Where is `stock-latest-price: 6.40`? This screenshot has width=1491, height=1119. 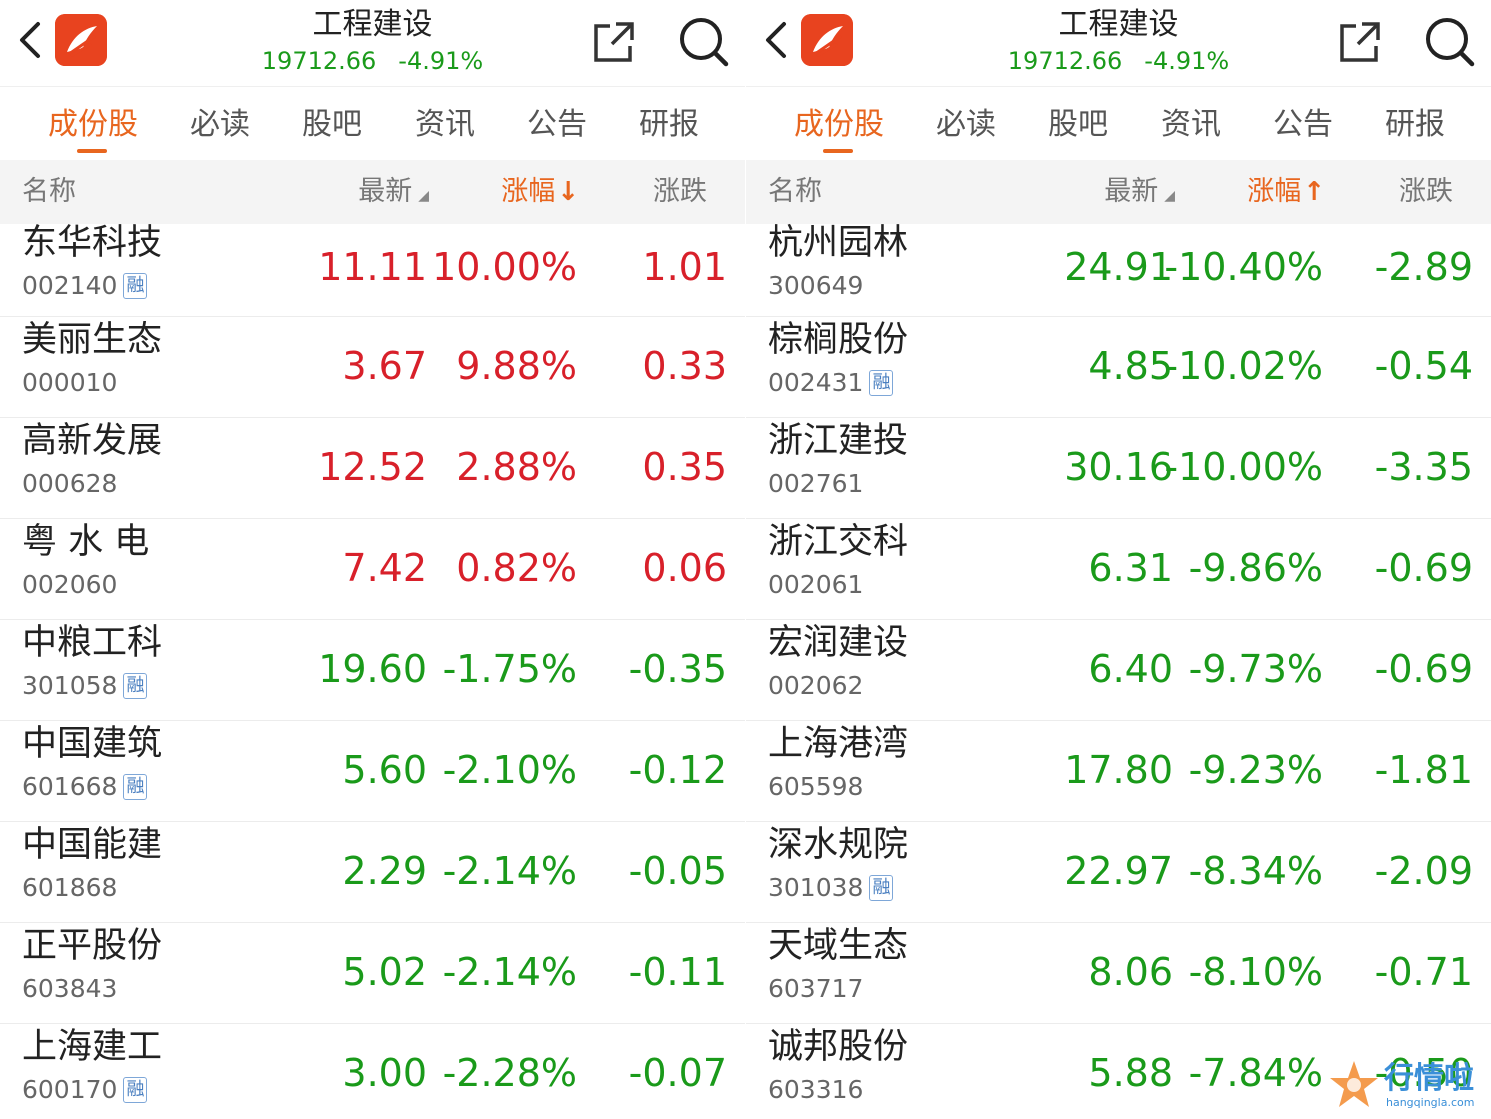
stock-latest-price: 6.40 is located at coordinates (1130, 669).